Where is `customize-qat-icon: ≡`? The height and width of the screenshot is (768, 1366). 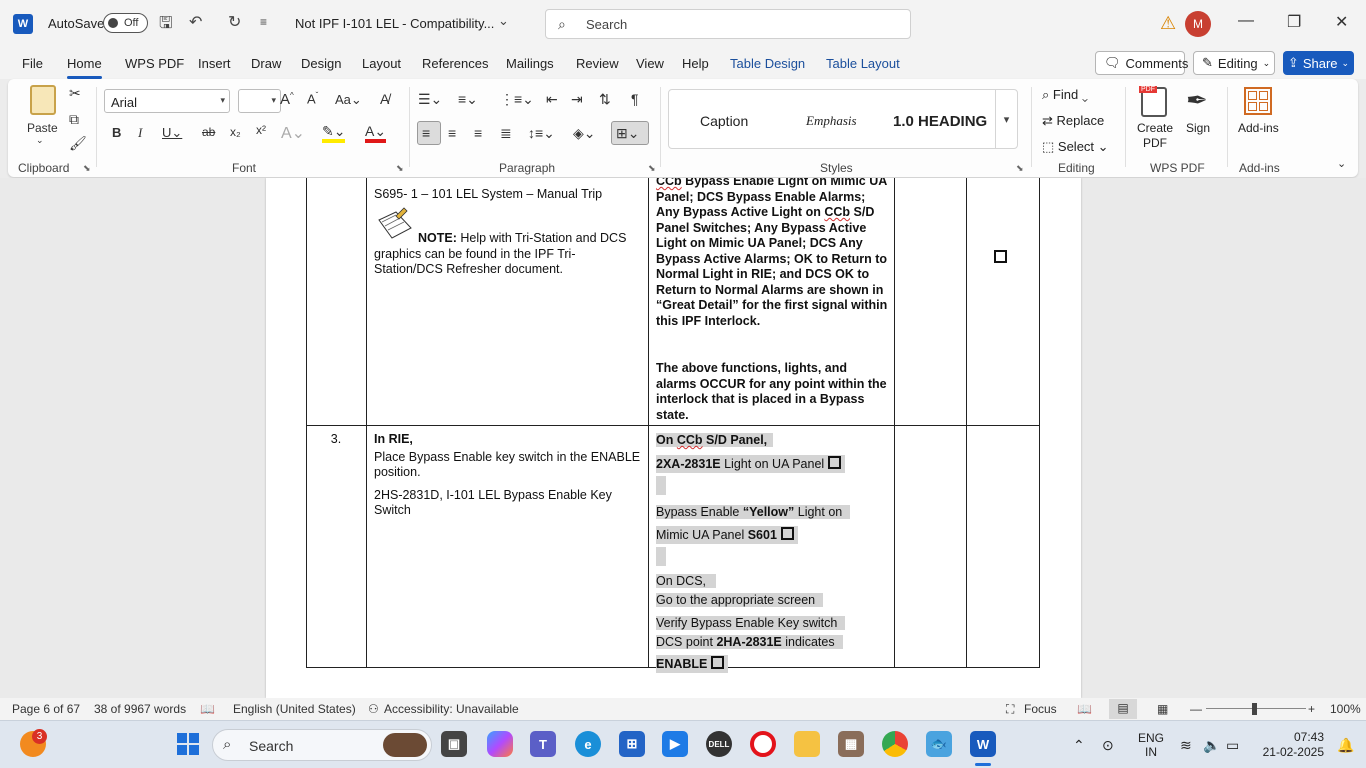
customize-qat-icon: ≡ is located at coordinates (263, 22).